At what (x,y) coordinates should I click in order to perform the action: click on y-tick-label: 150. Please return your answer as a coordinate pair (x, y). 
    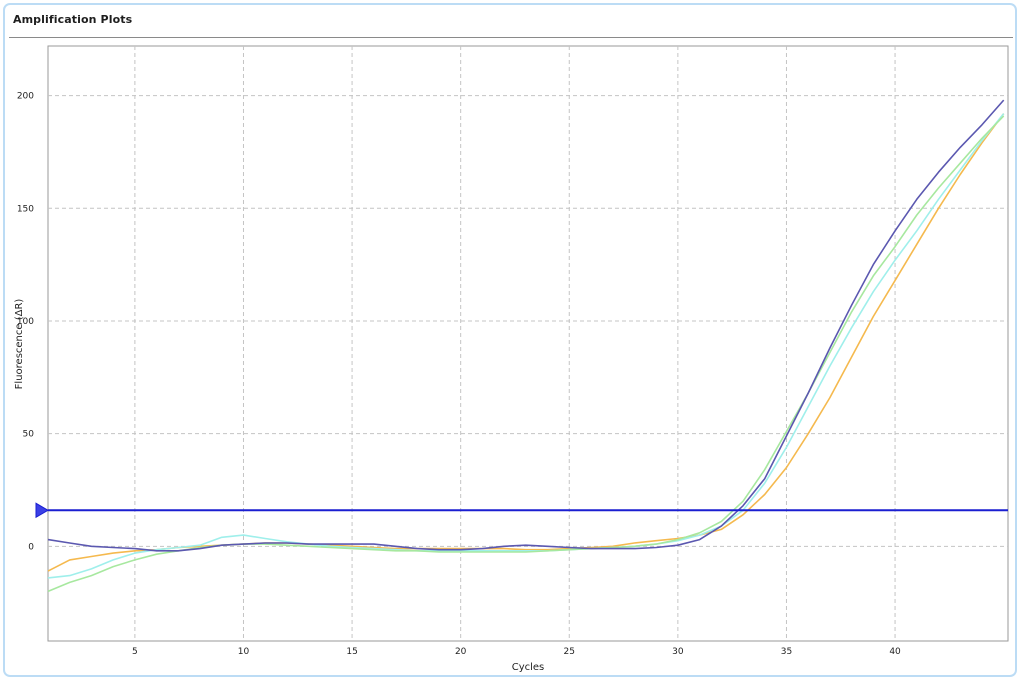
    Looking at the image, I should click on (25, 209).